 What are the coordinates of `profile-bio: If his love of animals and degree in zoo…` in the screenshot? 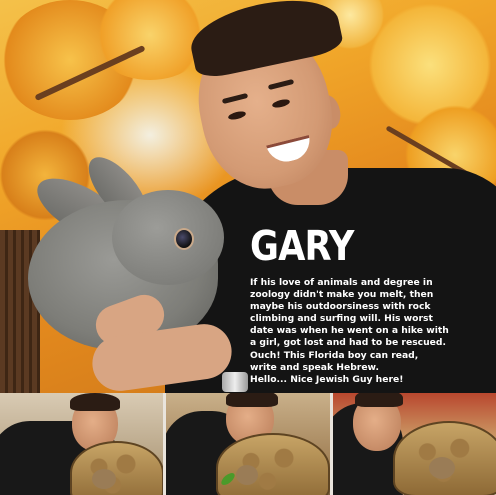 It's located at (370, 331).